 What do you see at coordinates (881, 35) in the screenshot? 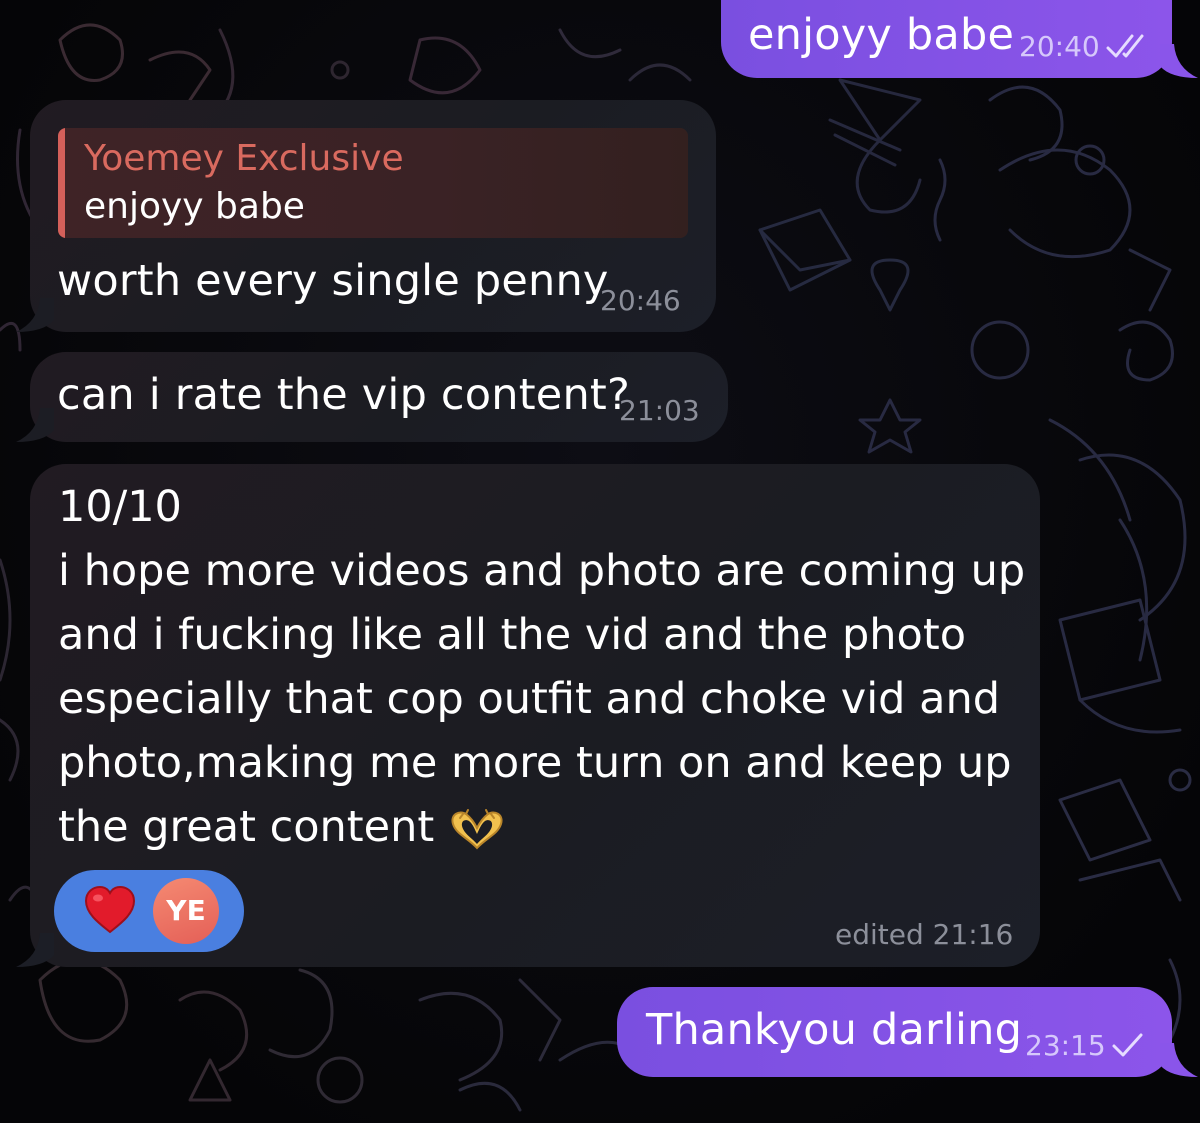
I see `message-text: enjoyy babe` at bounding box center [881, 35].